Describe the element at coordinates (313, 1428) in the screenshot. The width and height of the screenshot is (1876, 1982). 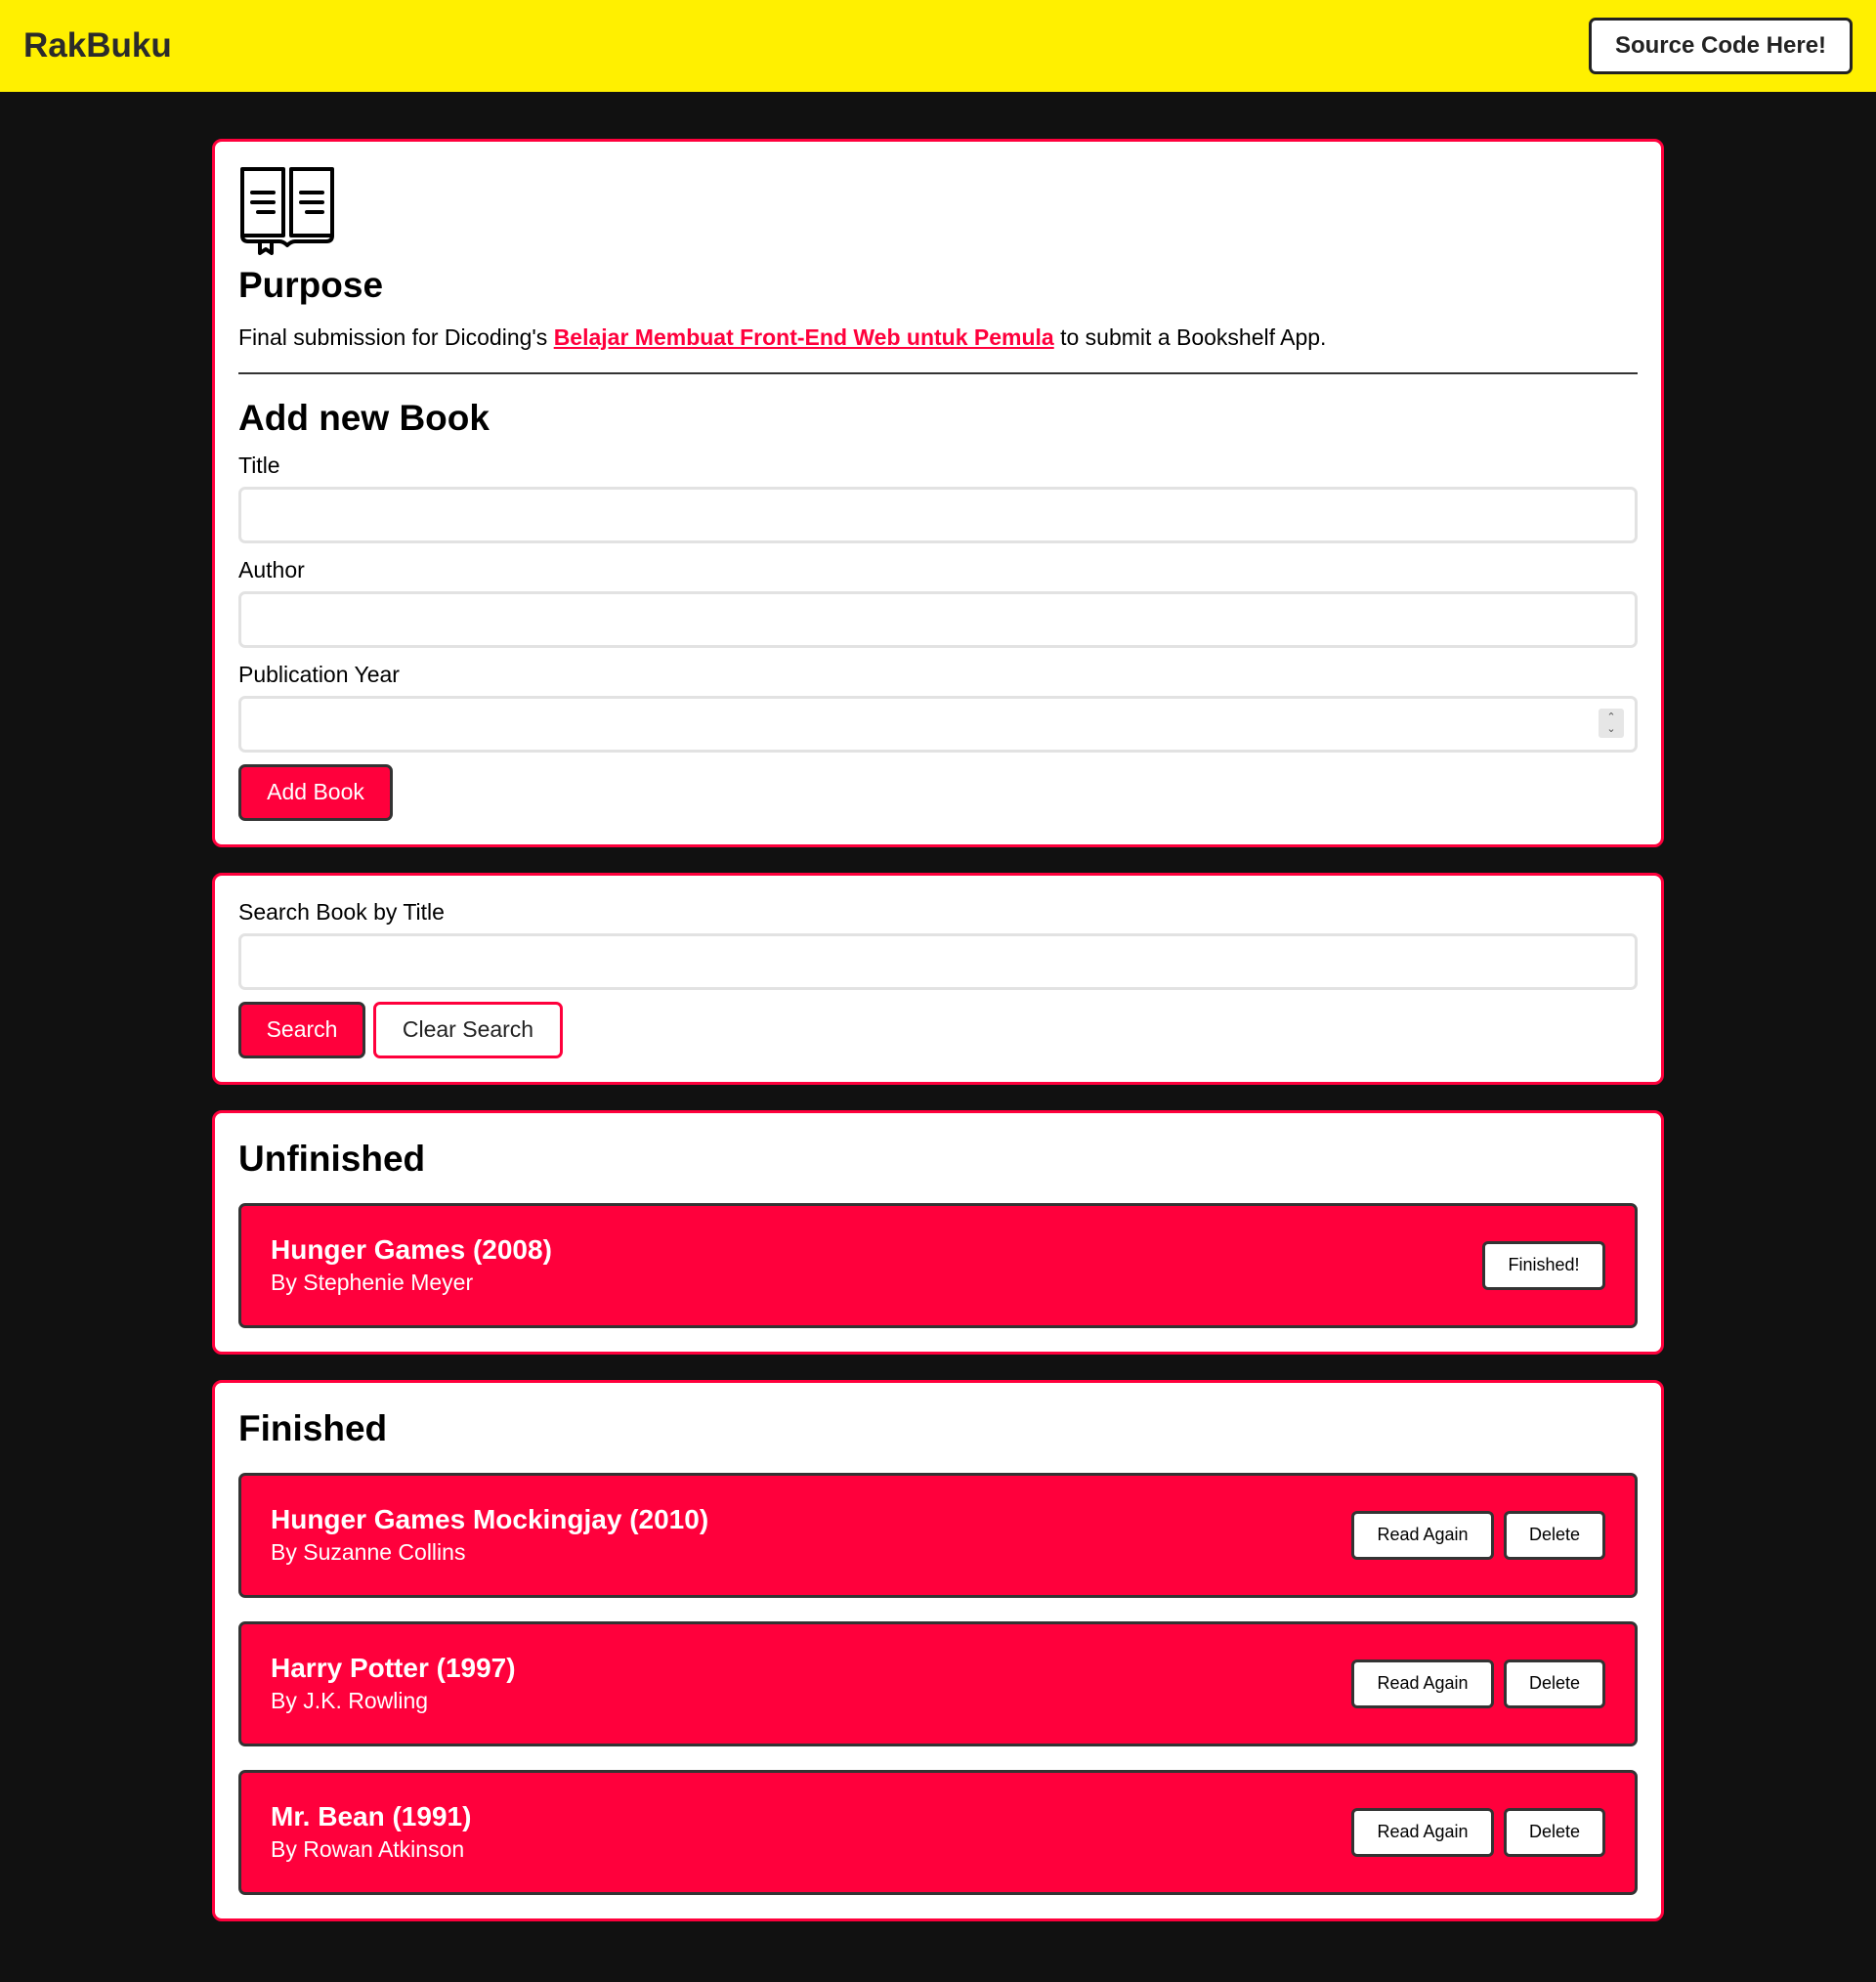
I see `finished-title: Finished` at that location.